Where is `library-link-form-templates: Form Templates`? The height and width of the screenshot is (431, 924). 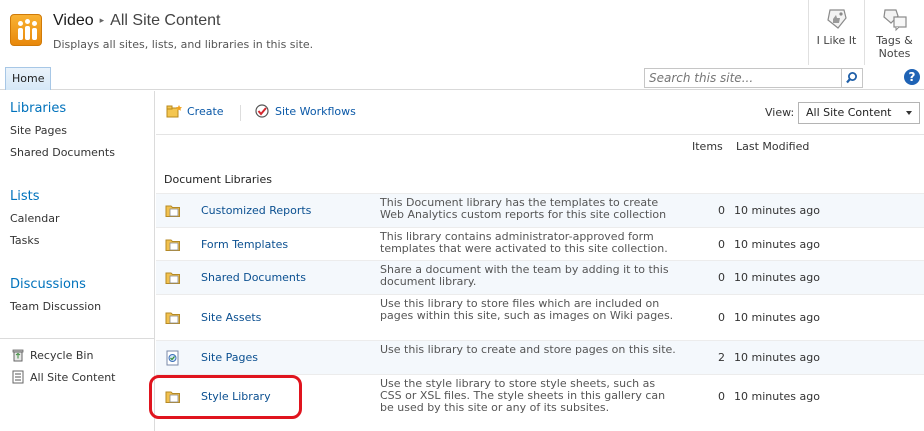
library-link-form-templates: Form Templates is located at coordinates (244, 244).